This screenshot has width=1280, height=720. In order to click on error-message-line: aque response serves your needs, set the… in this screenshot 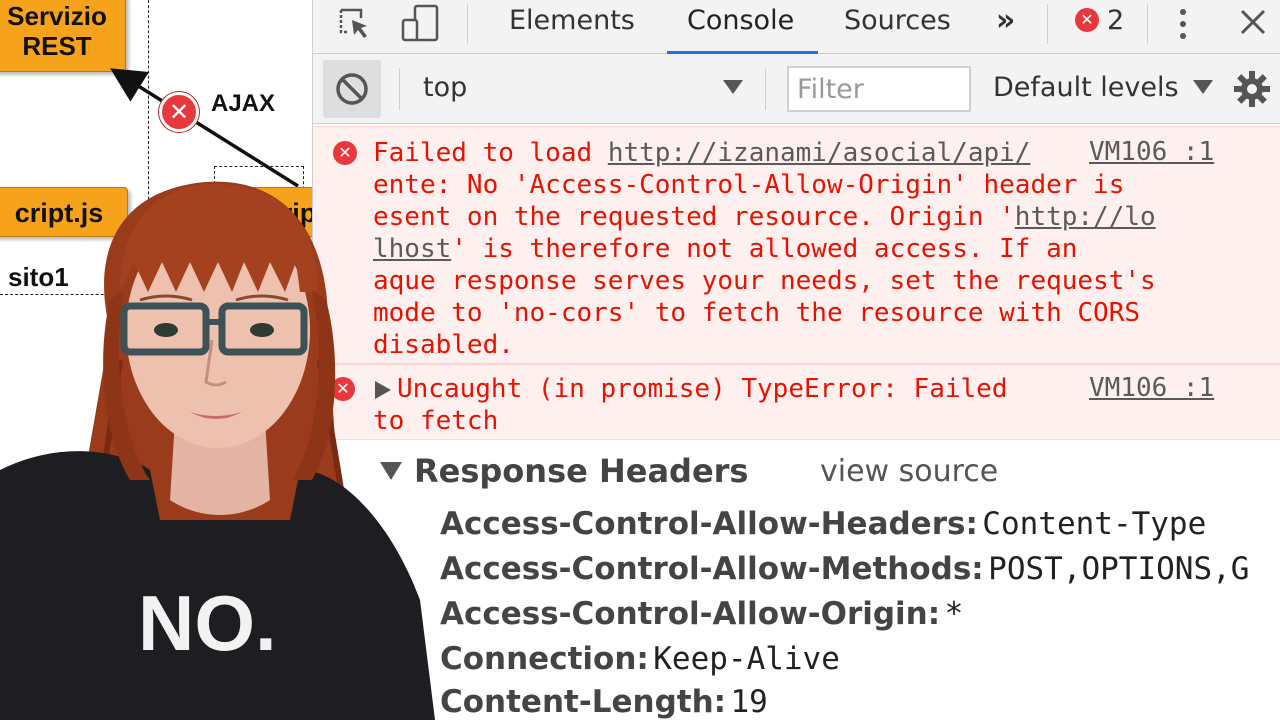, I will do `click(764, 281)`.